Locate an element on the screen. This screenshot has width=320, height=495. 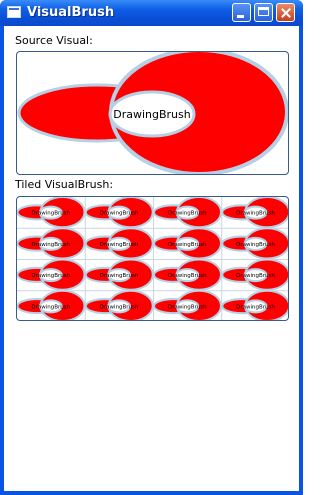
window-title: VisualBrush is located at coordinates (71, 12).